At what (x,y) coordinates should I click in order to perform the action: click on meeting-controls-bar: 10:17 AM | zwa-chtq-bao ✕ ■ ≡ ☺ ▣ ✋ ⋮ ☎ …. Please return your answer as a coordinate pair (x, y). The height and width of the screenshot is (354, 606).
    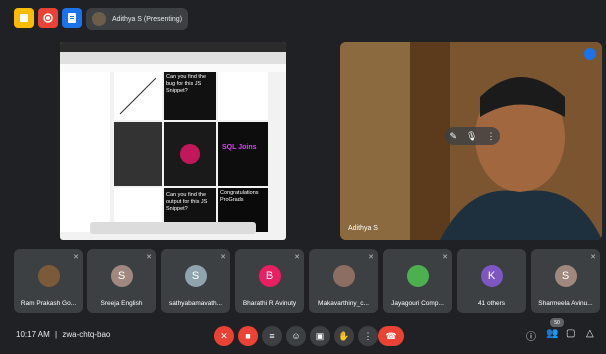
    Looking at the image, I should click on (303, 336).